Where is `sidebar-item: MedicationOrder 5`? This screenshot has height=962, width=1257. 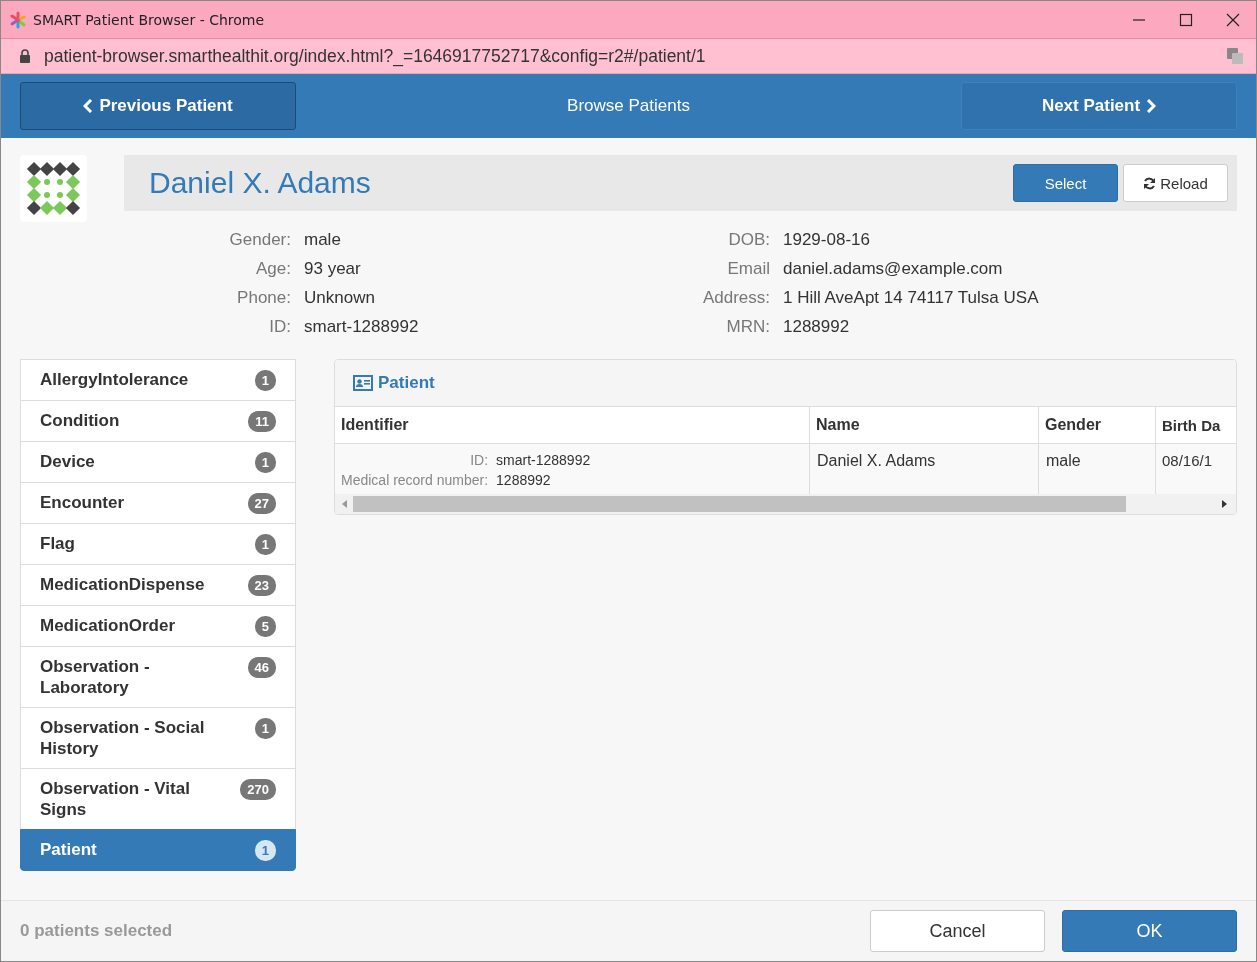
sidebar-item: MedicationOrder 5 is located at coordinates (158, 626).